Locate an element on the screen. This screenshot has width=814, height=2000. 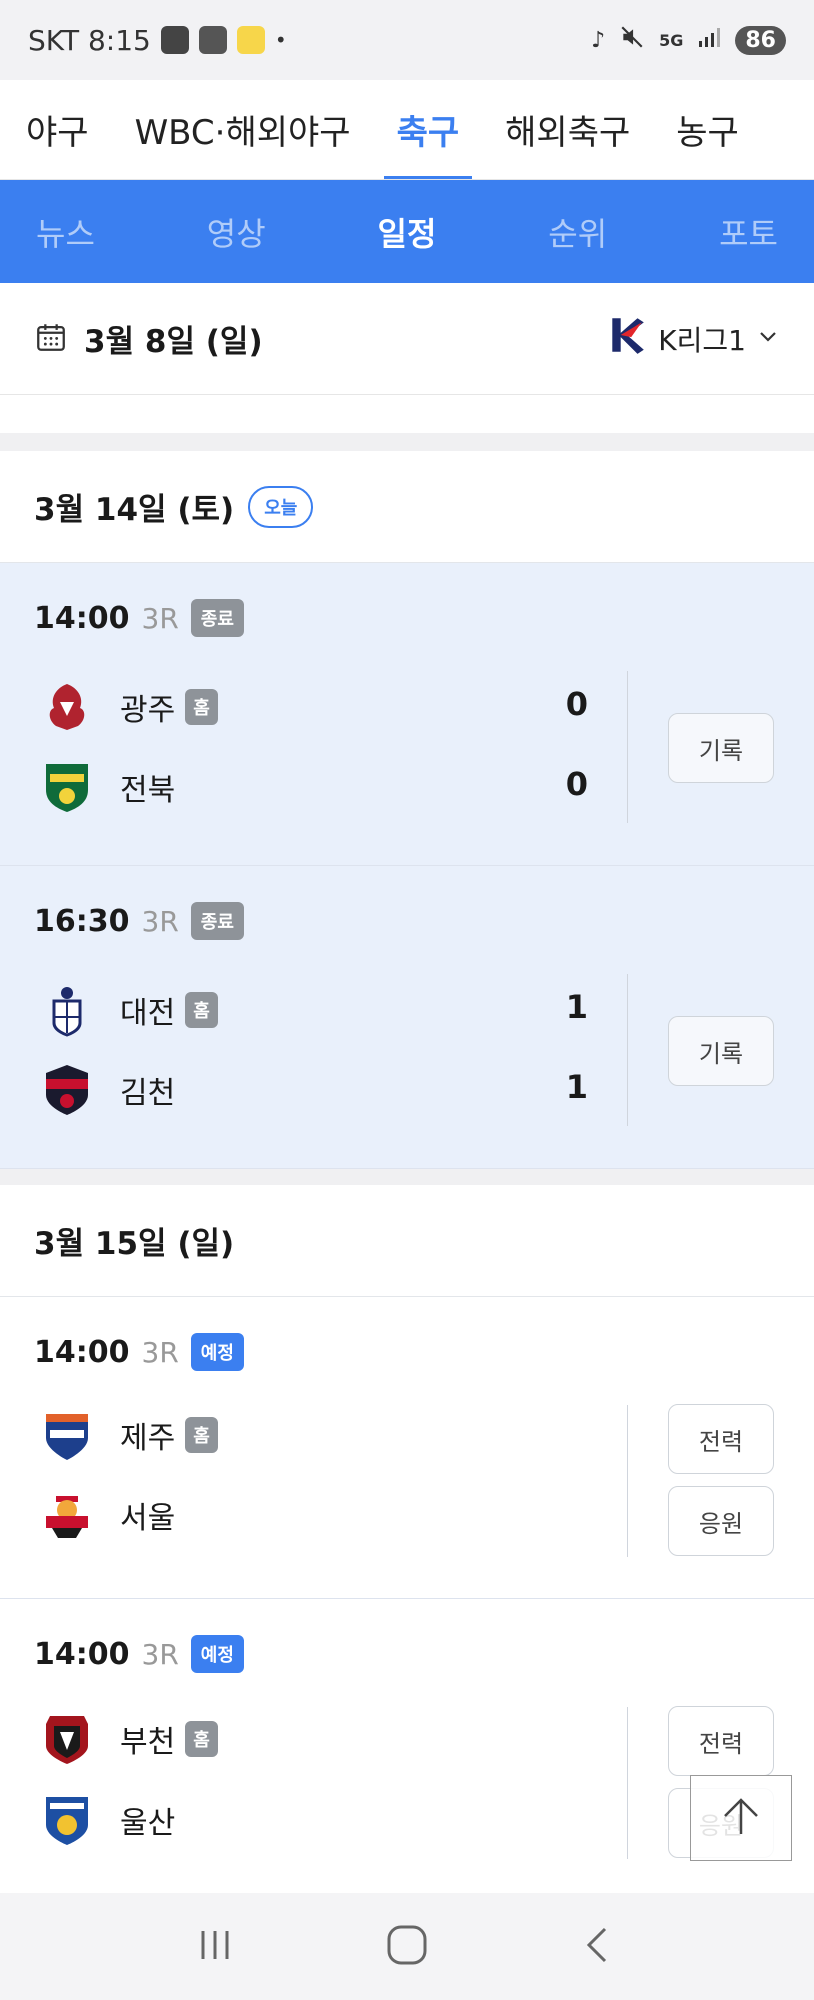
section-header-day1: 3월 14일 (토) 오늘 is located at coordinates (407, 507).